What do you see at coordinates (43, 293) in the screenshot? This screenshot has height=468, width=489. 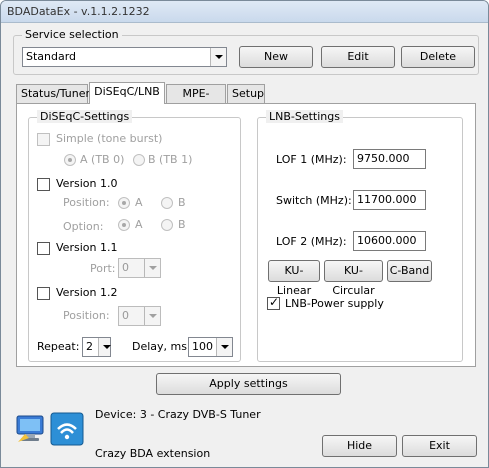 I see `version-1-2-checkbox` at bounding box center [43, 293].